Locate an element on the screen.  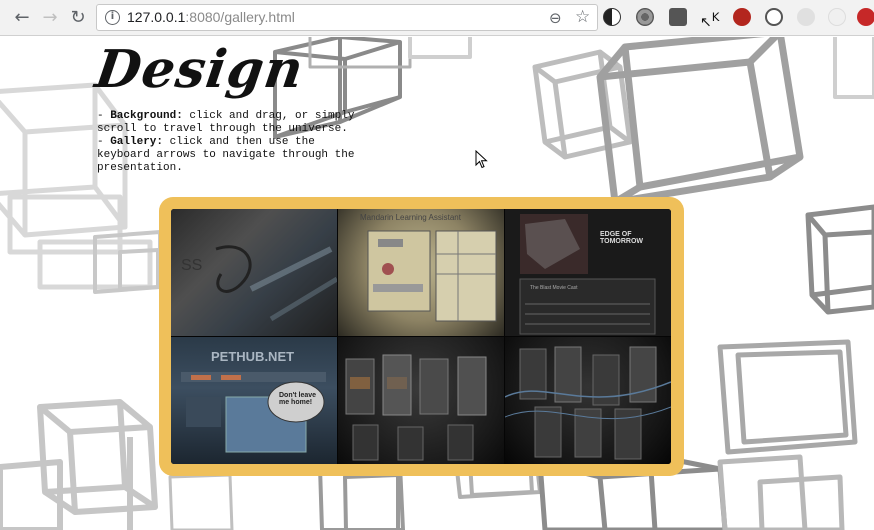
extension-k-label: K is located at coordinates (715, 17).